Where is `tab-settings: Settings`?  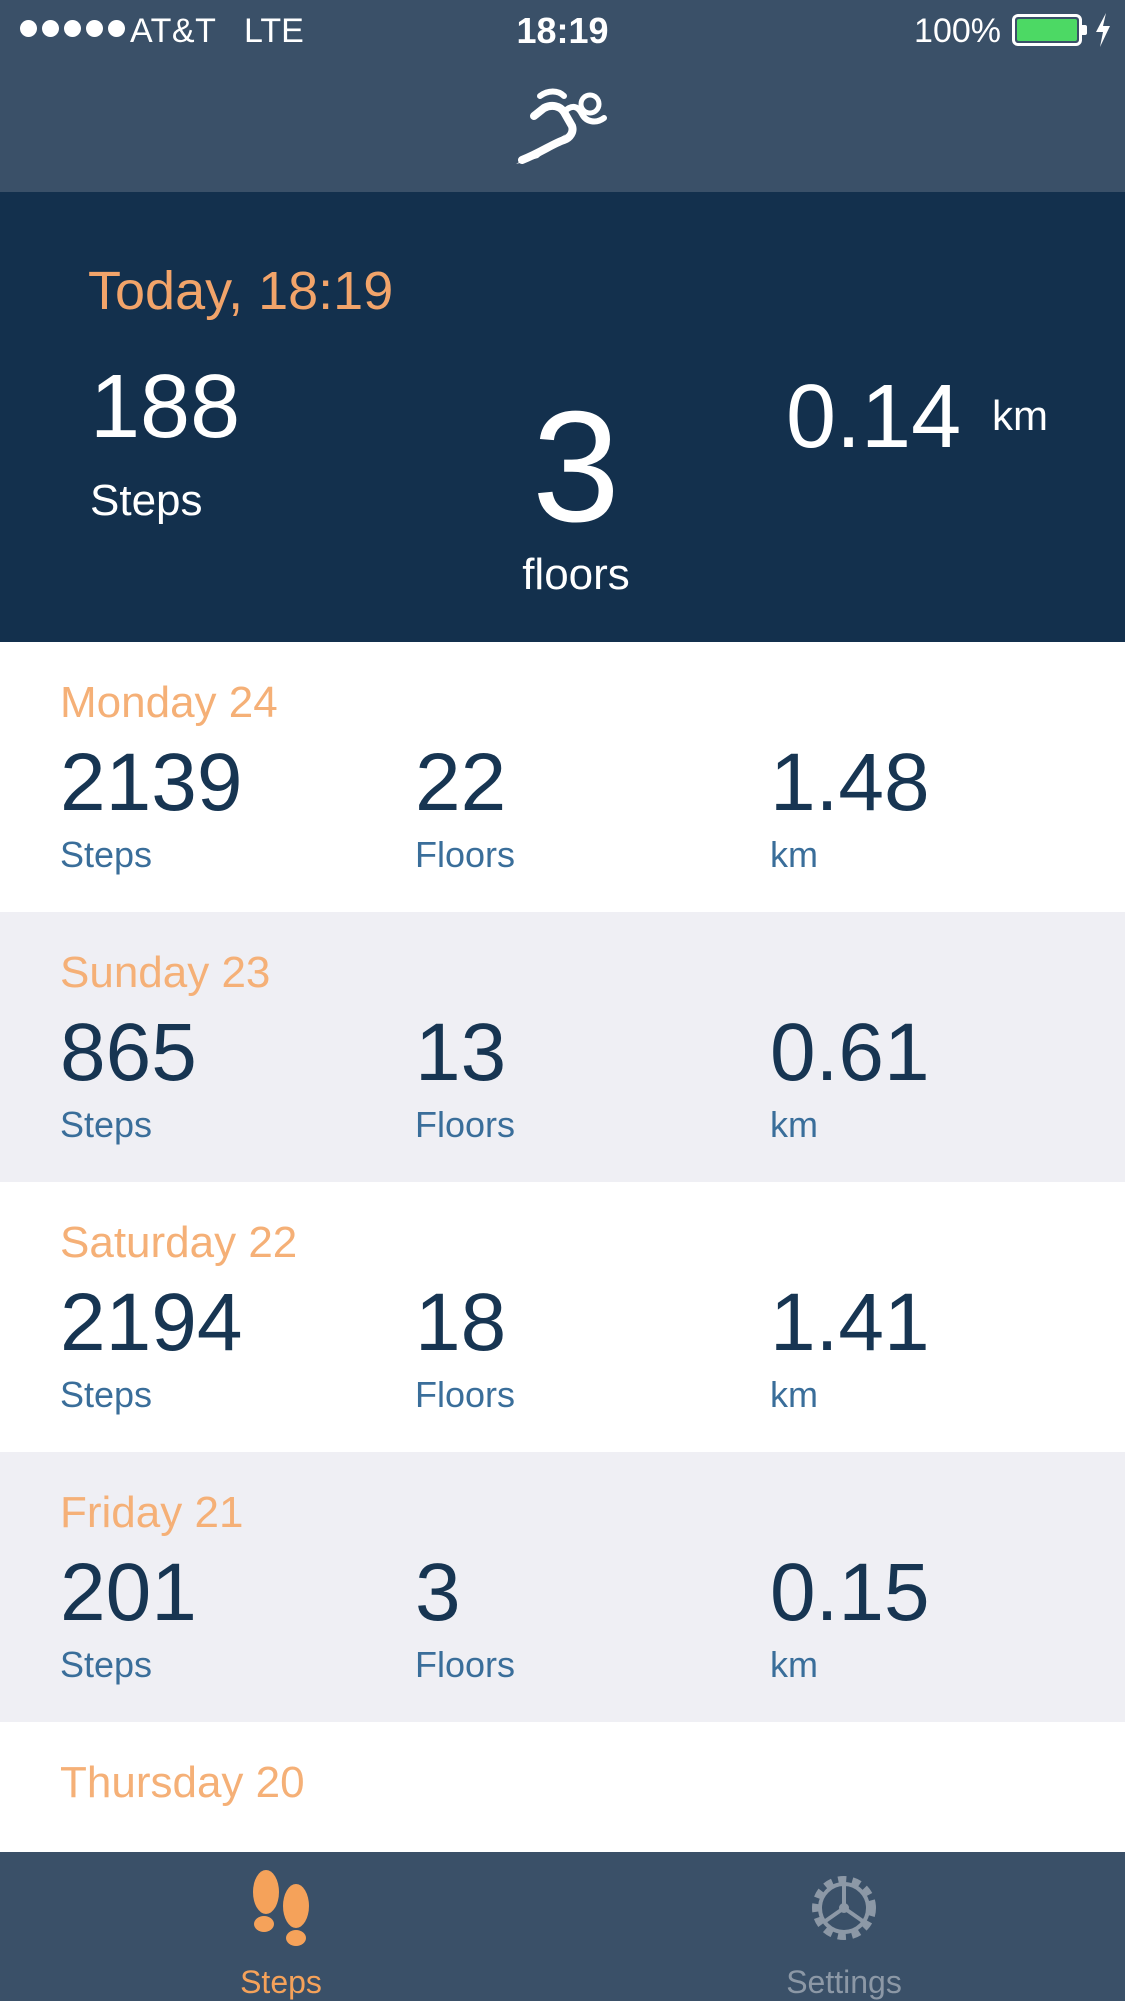
tab-settings: Settings is located at coordinates (844, 1926).